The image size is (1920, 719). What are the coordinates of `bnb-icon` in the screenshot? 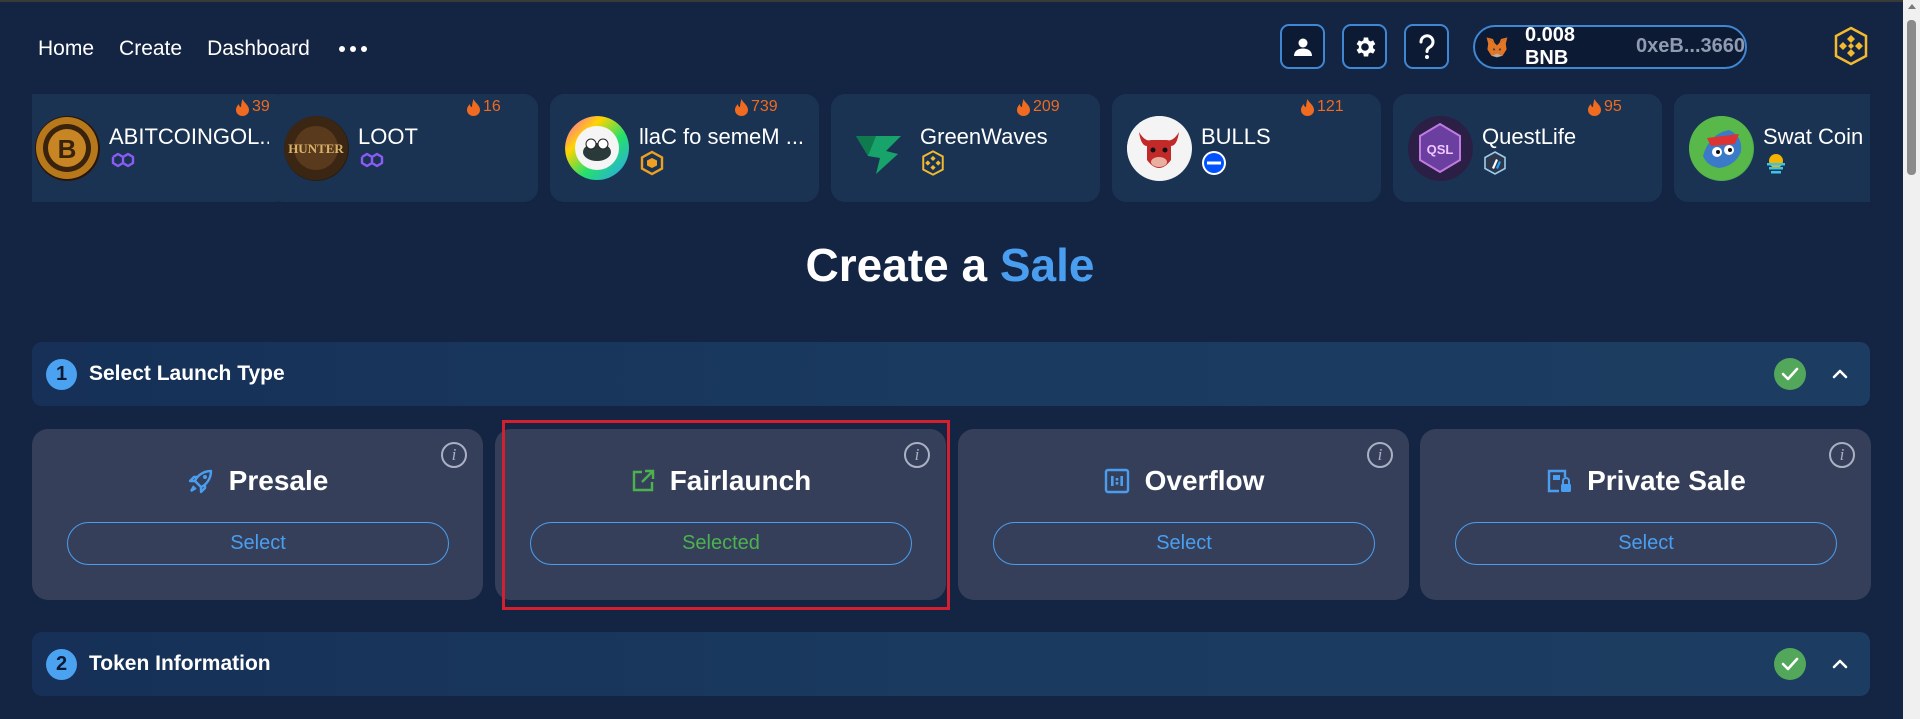 It's located at (933, 165).